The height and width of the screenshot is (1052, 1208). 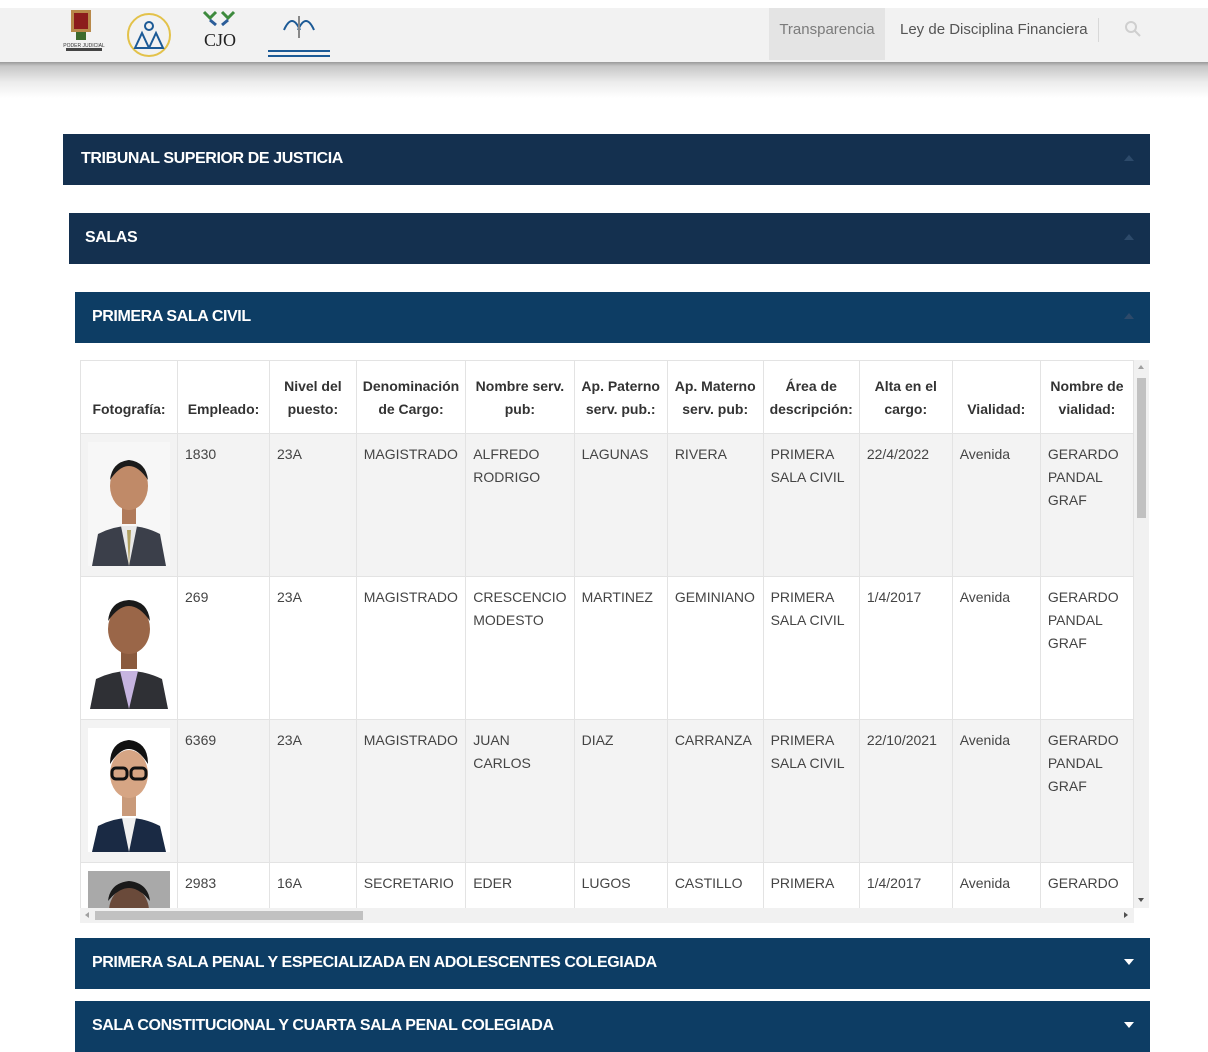 What do you see at coordinates (299, 34) in the screenshot?
I see `derechos-humanos-logo` at bounding box center [299, 34].